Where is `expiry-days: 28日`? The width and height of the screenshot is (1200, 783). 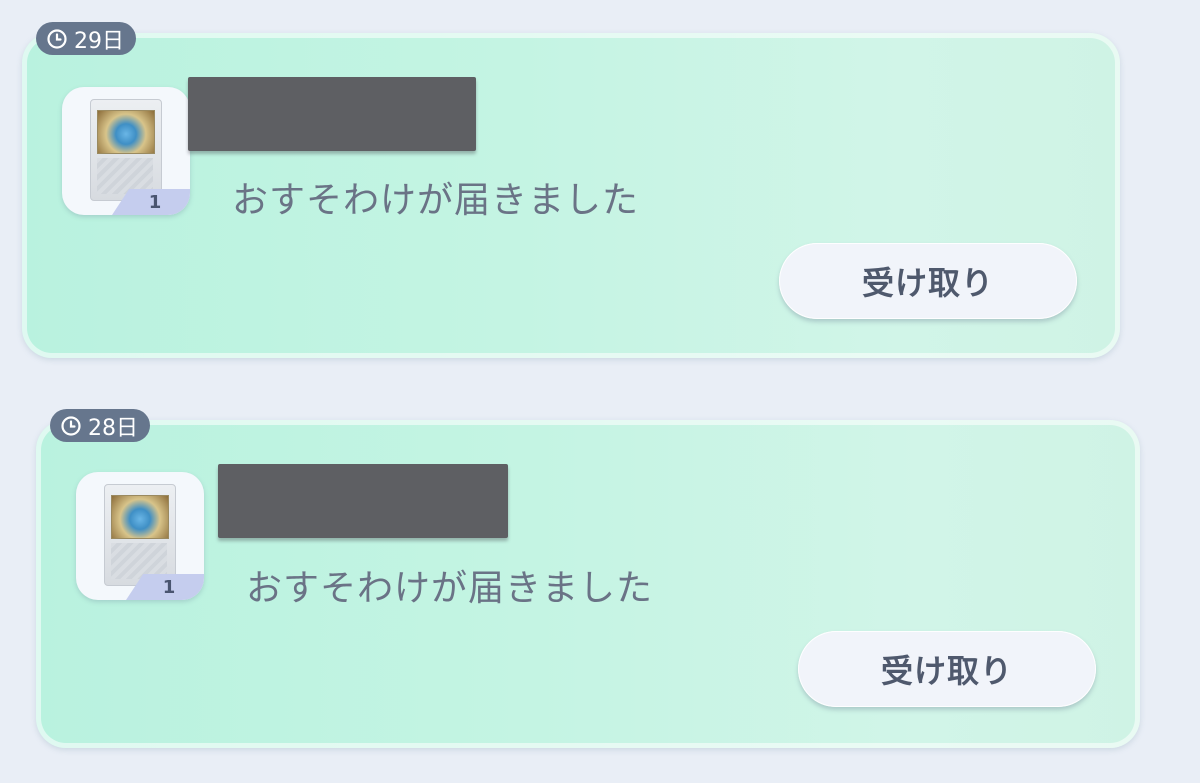 expiry-days: 28日 is located at coordinates (113, 428).